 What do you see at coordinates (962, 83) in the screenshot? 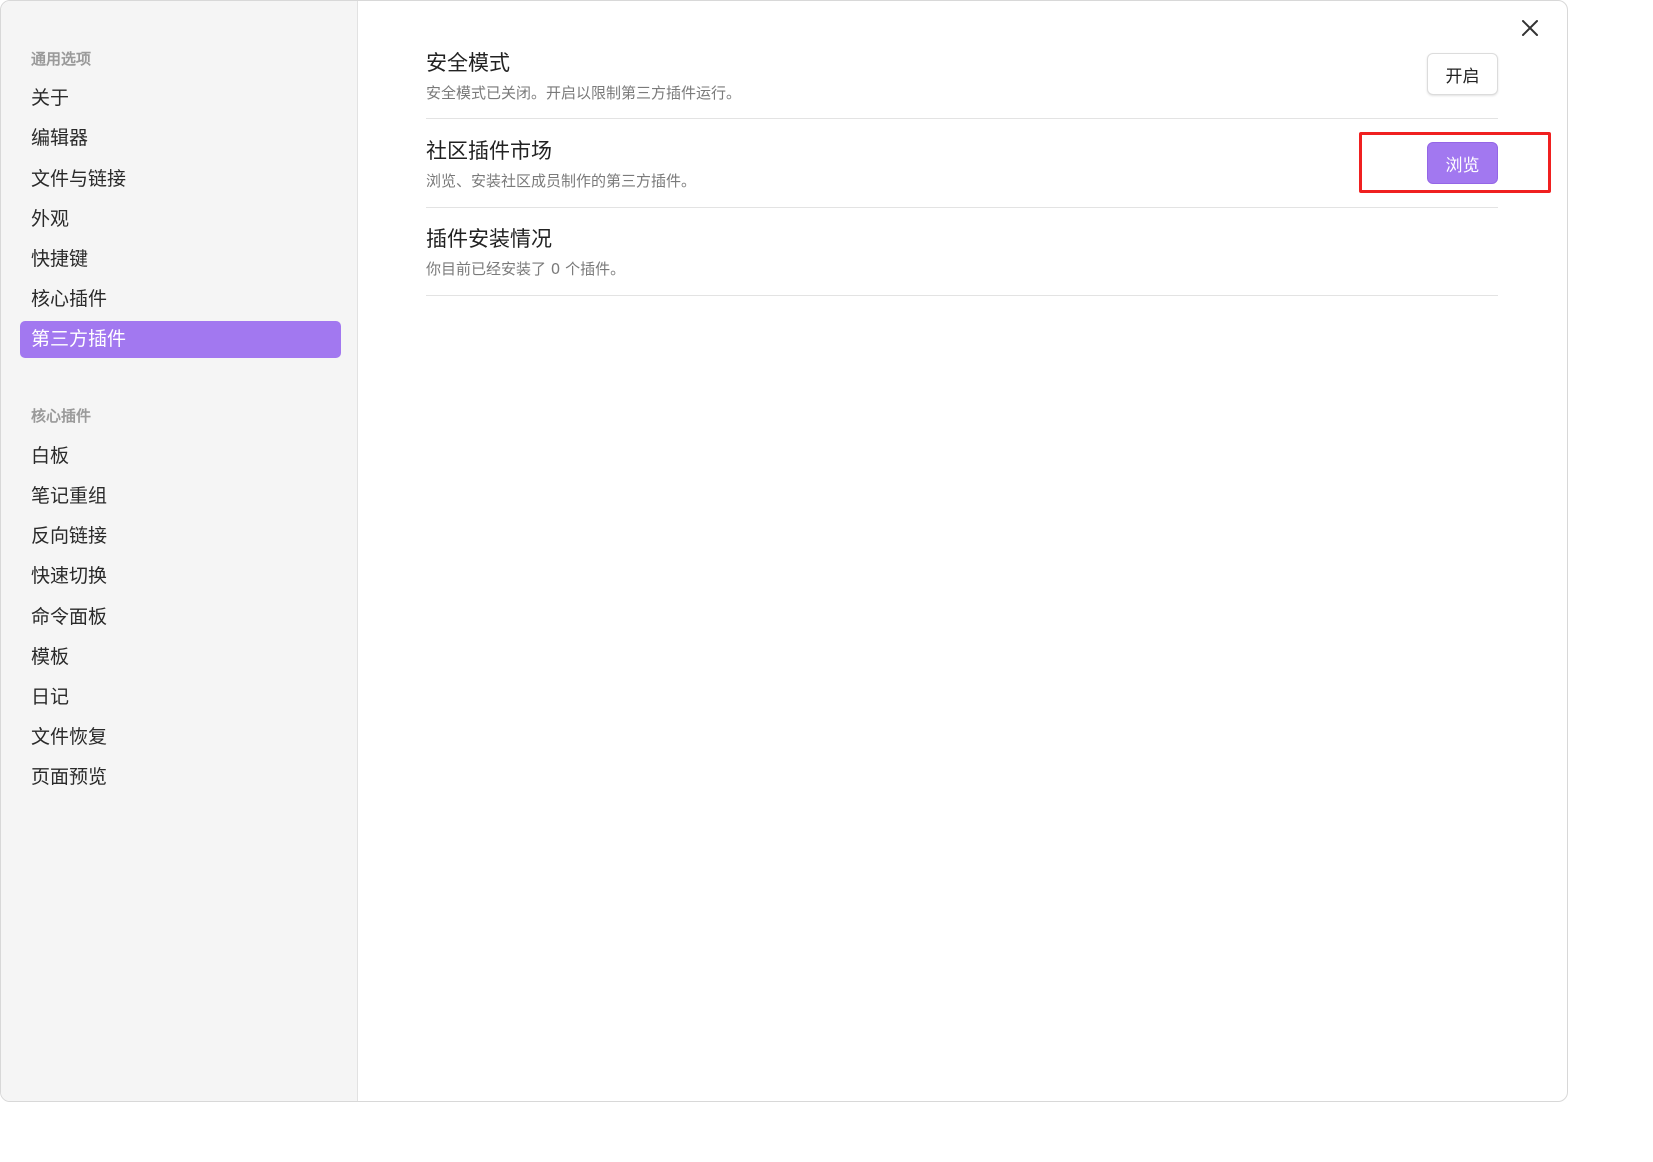
I see `setting-row-safe-mode: 安全模式 安全模式已关闭。开启以限制第三方插件运行。 开启` at bounding box center [962, 83].